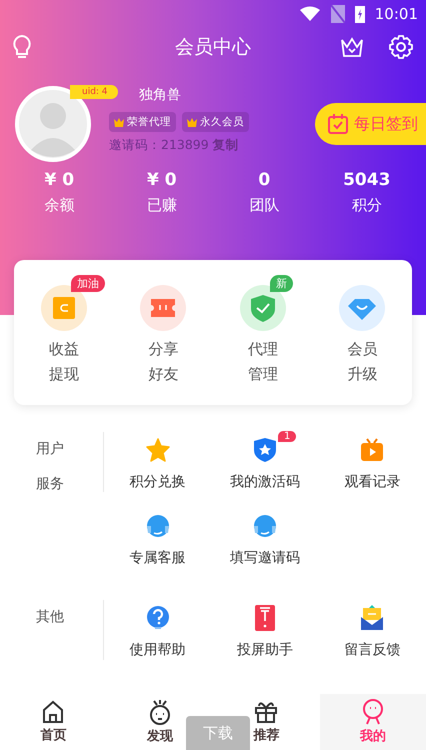  Describe the element at coordinates (359, 14) in the screenshot. I see `battery-icon` at that location.